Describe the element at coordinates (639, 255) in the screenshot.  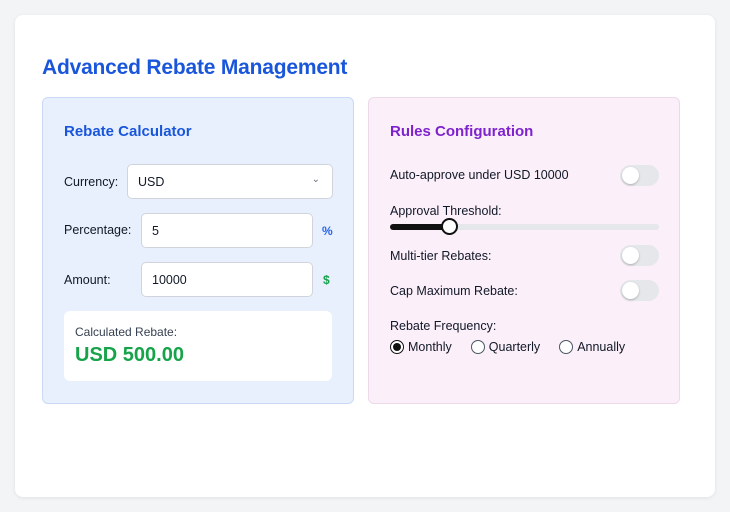
I see `multi-tier-toggle` at that location.